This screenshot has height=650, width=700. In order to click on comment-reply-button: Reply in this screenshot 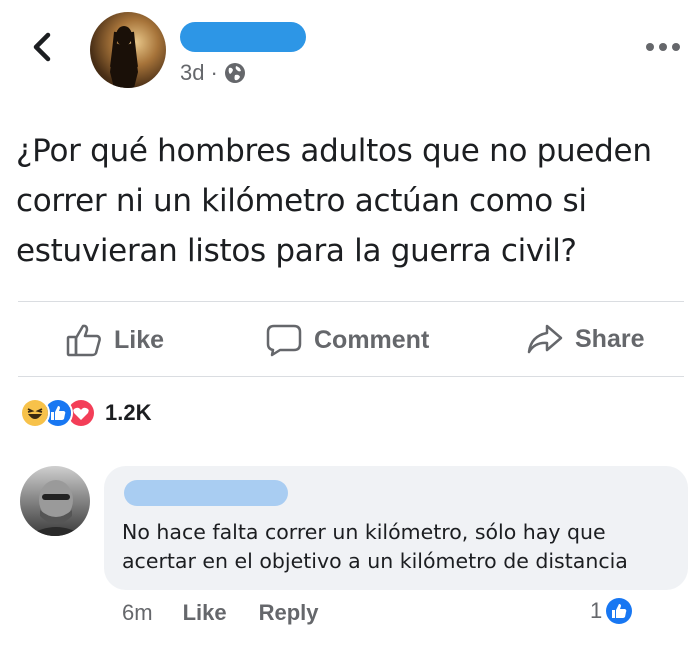, I will do `click(289, 613)`.